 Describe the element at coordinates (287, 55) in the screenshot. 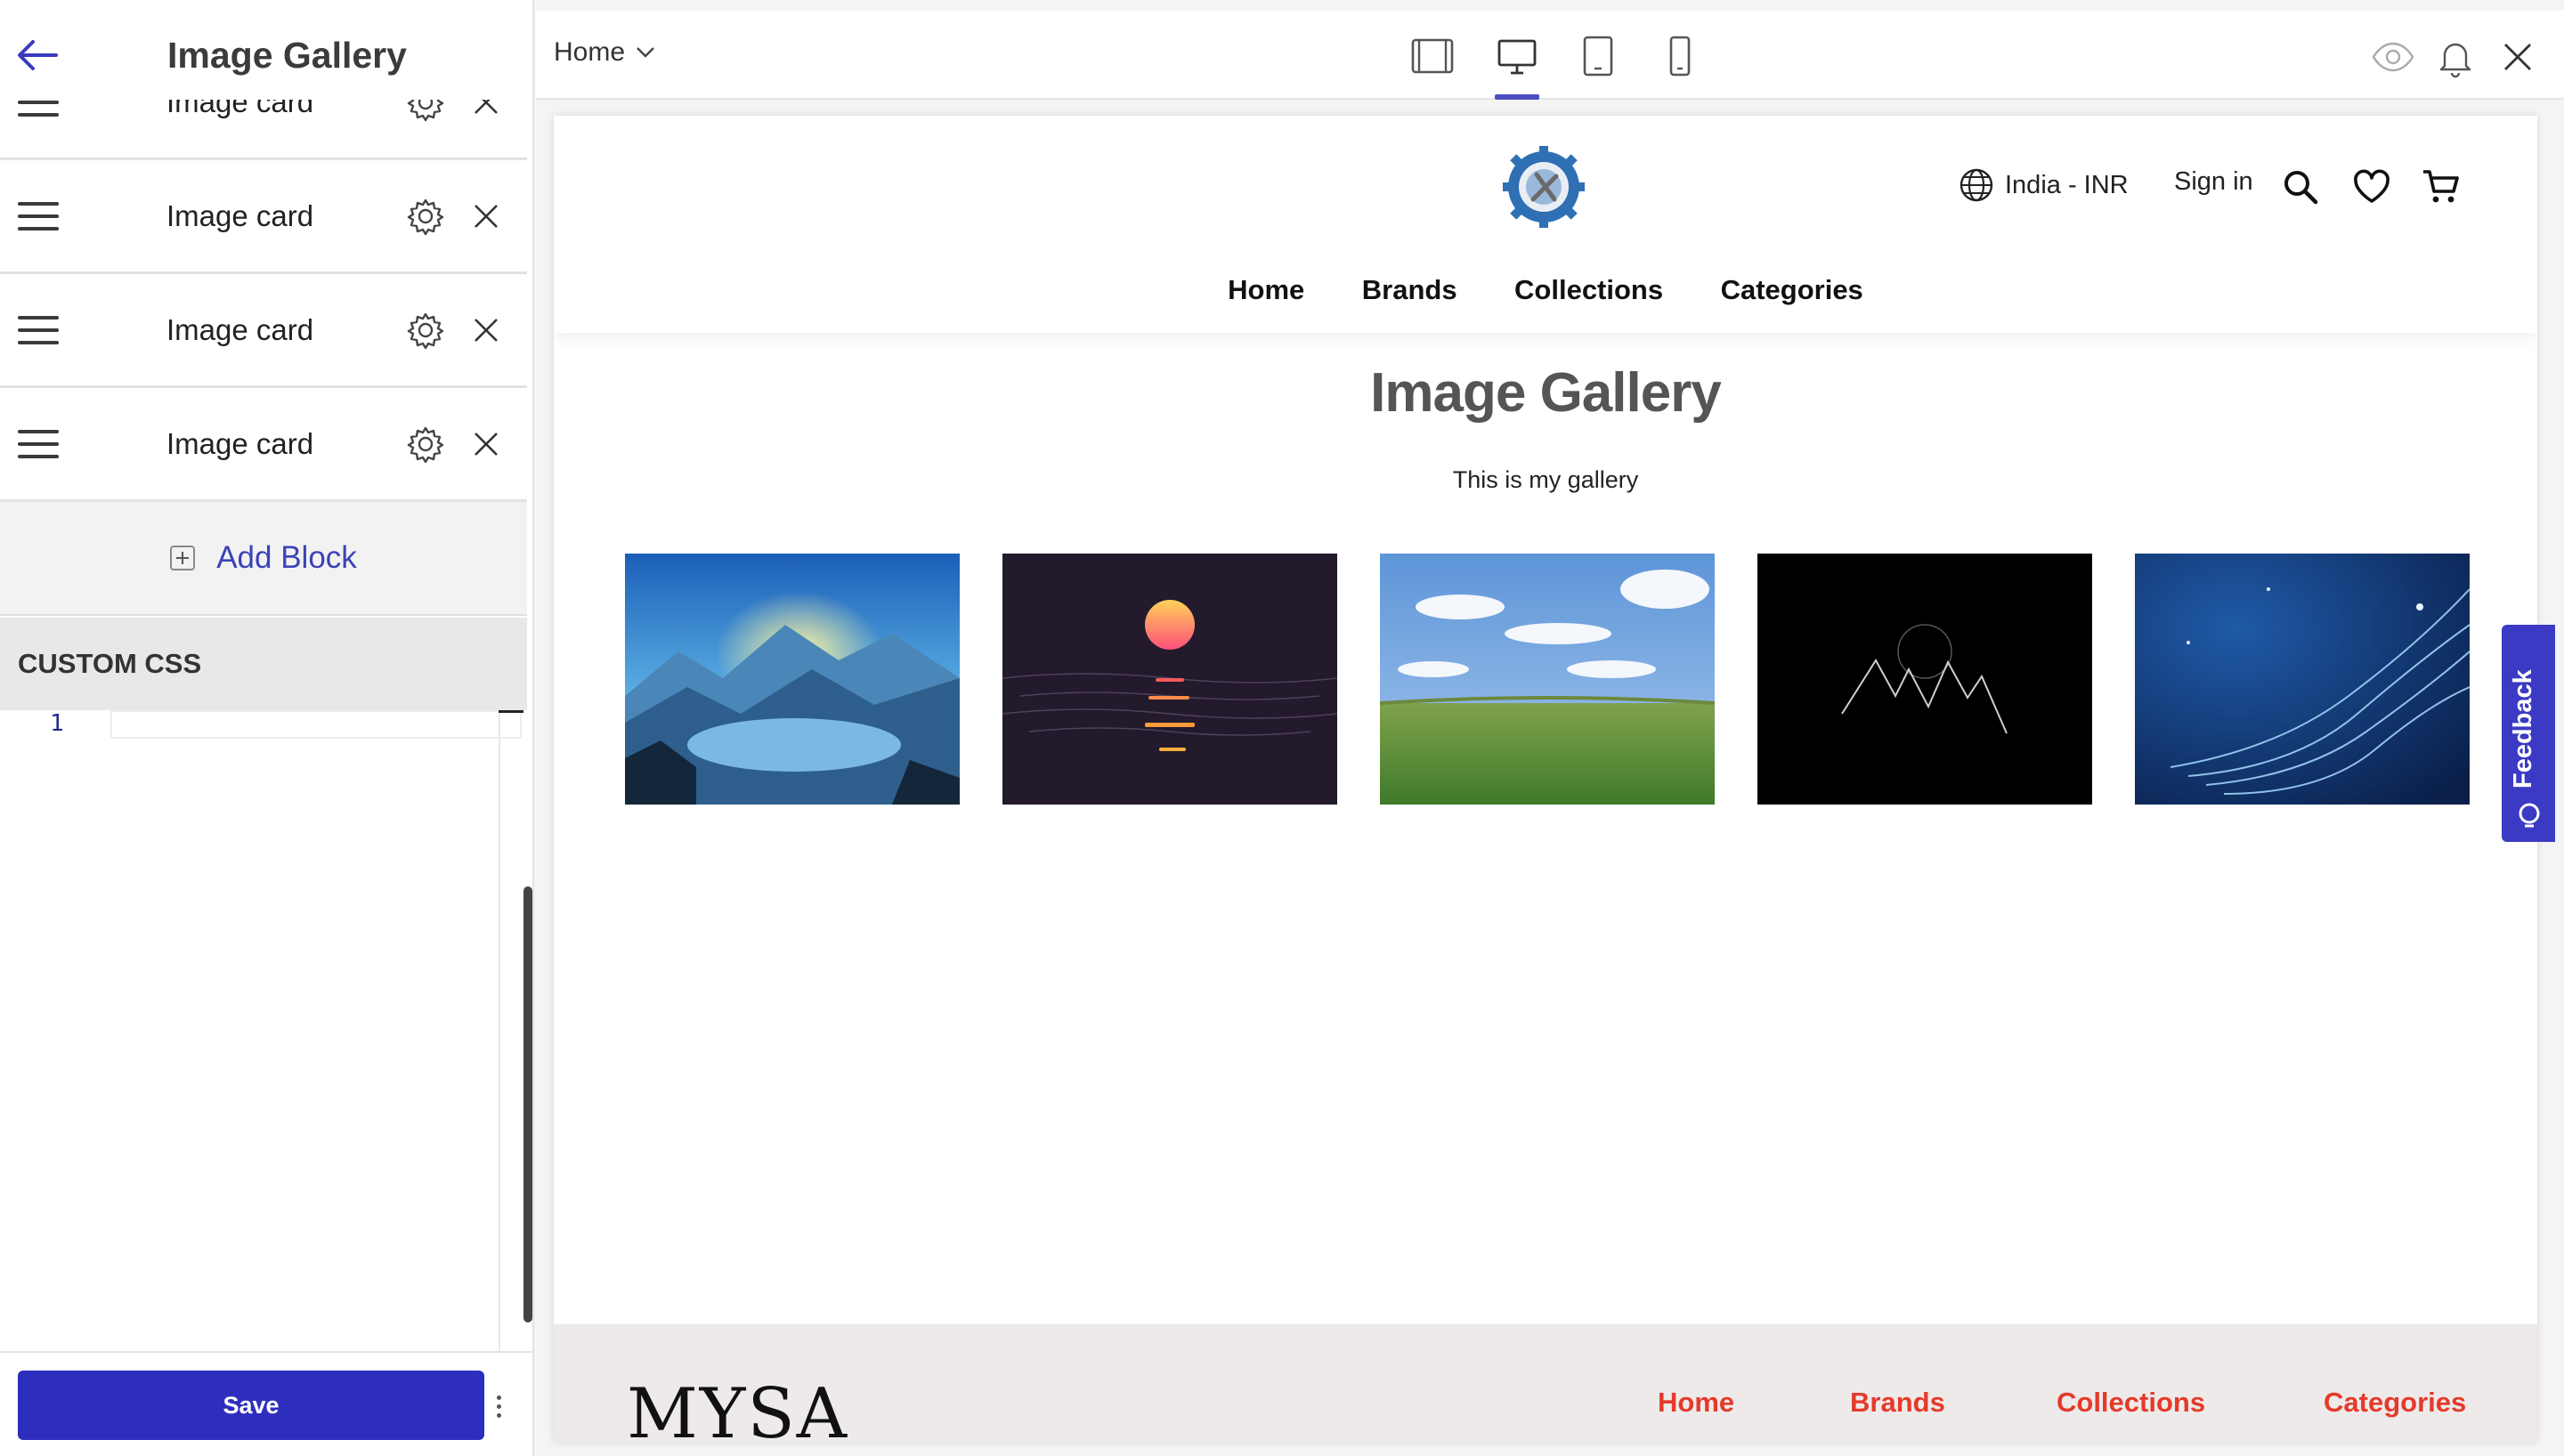

I see `sidebar-title: Image Gallery` at that location.